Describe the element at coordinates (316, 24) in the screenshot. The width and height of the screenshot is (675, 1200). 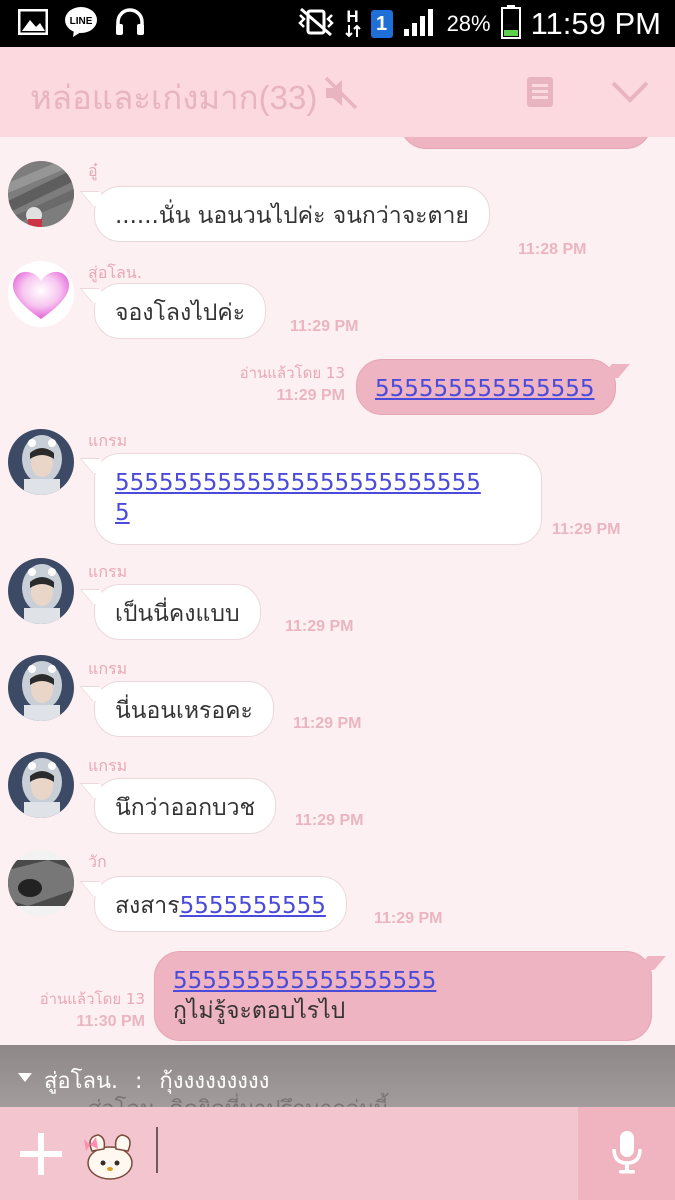
I see `mute-vibrate-icon` at that location.